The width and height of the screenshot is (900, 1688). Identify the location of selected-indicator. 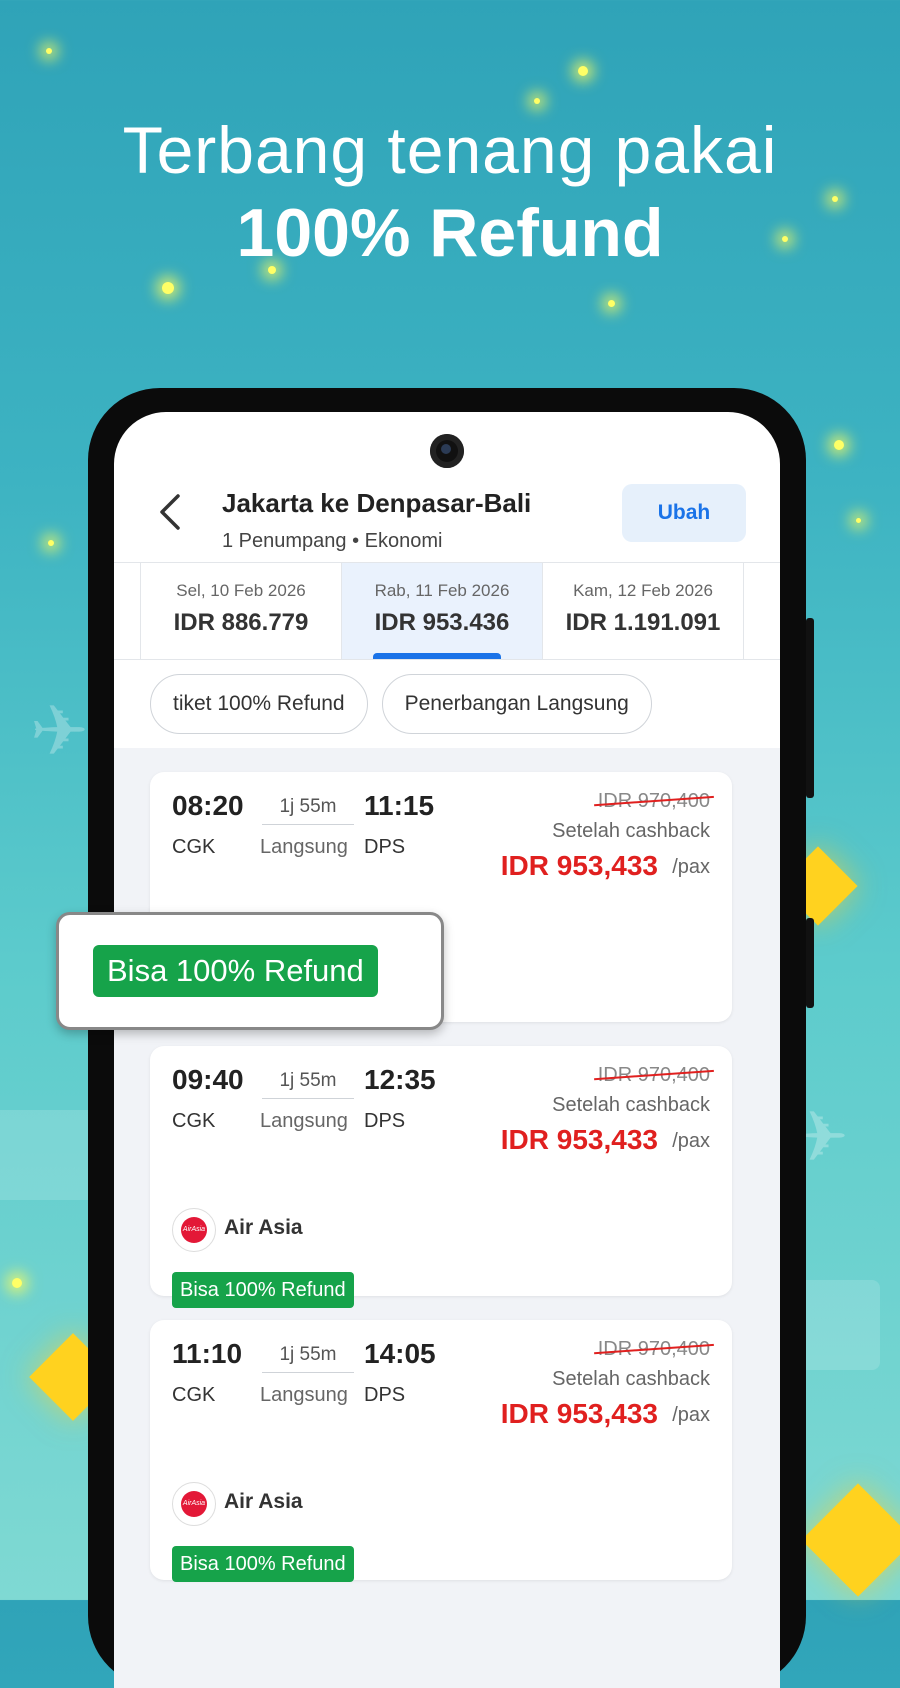
(437, 656).